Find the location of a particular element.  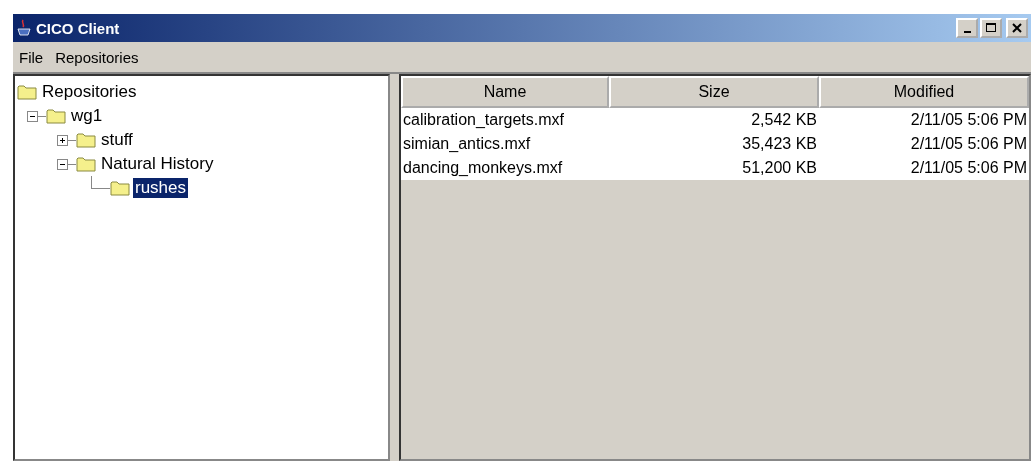

table-cell-text: 35,423 KB is located at coordinates (779, 144).